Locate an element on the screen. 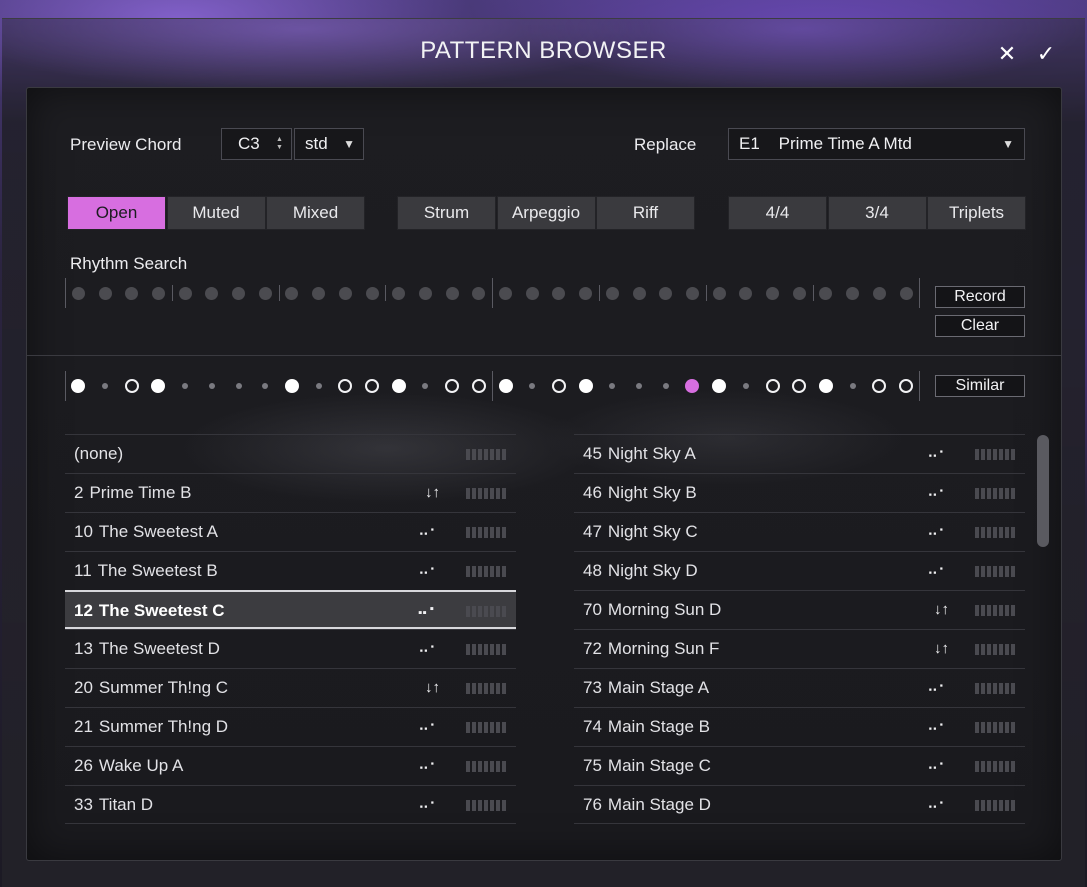  pattern-step-ring is located at coordinates (772, 386).